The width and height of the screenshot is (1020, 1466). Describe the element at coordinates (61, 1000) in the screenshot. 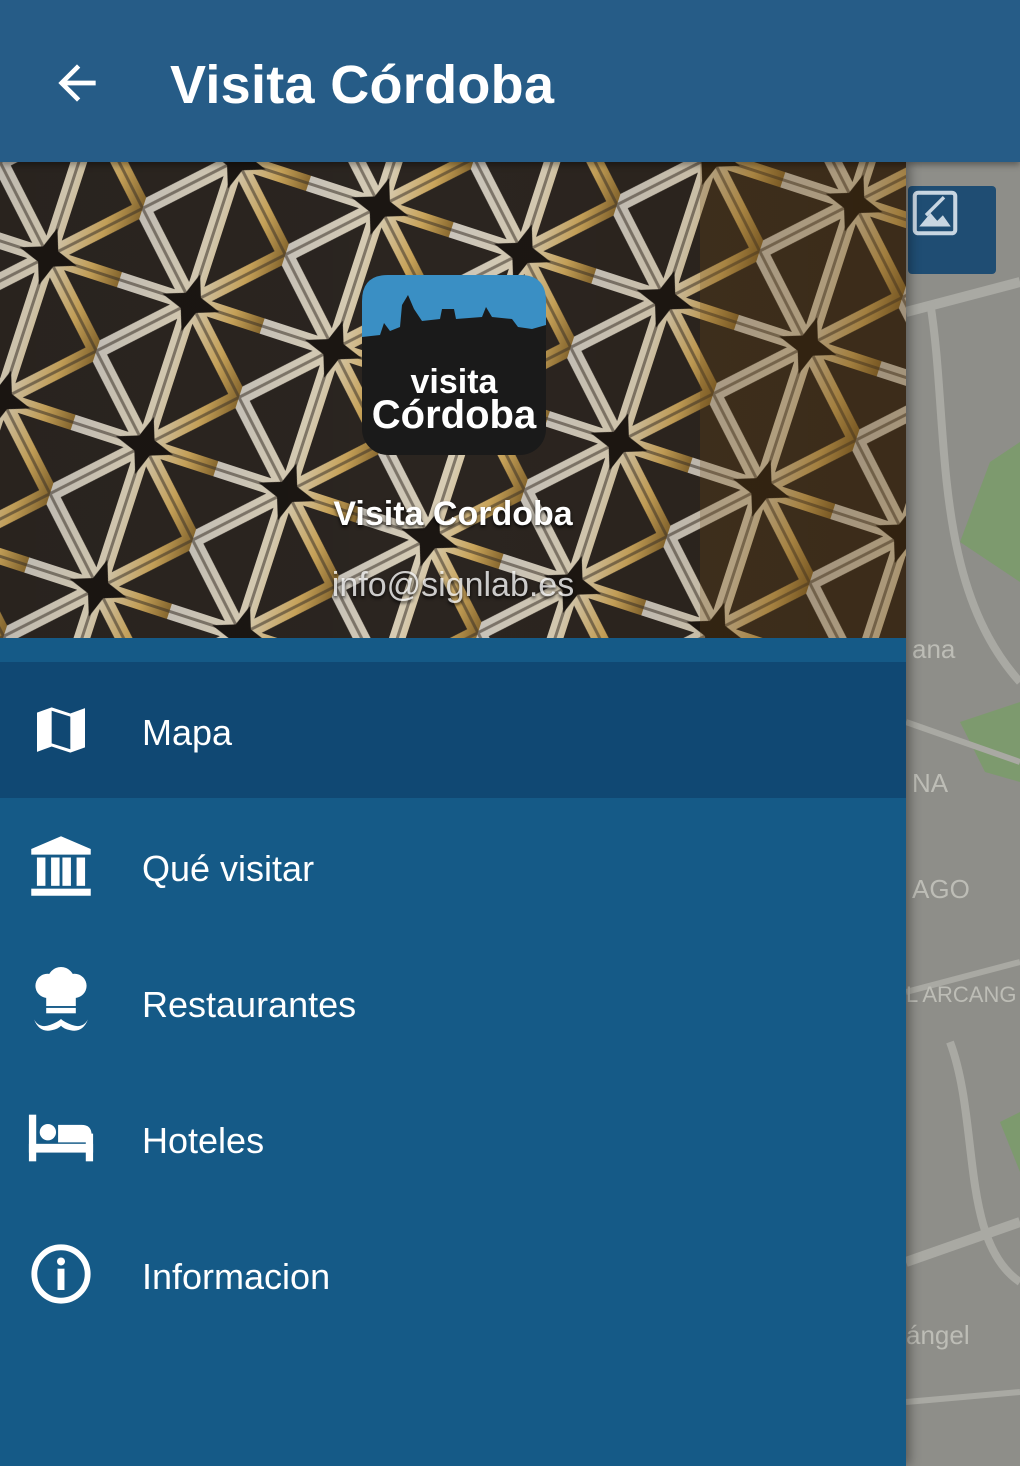

I see `chef-icon` at that location.